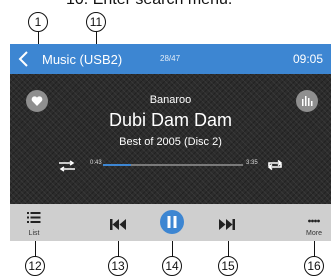  I want to click on callout-14: 14, so click(172, 266).